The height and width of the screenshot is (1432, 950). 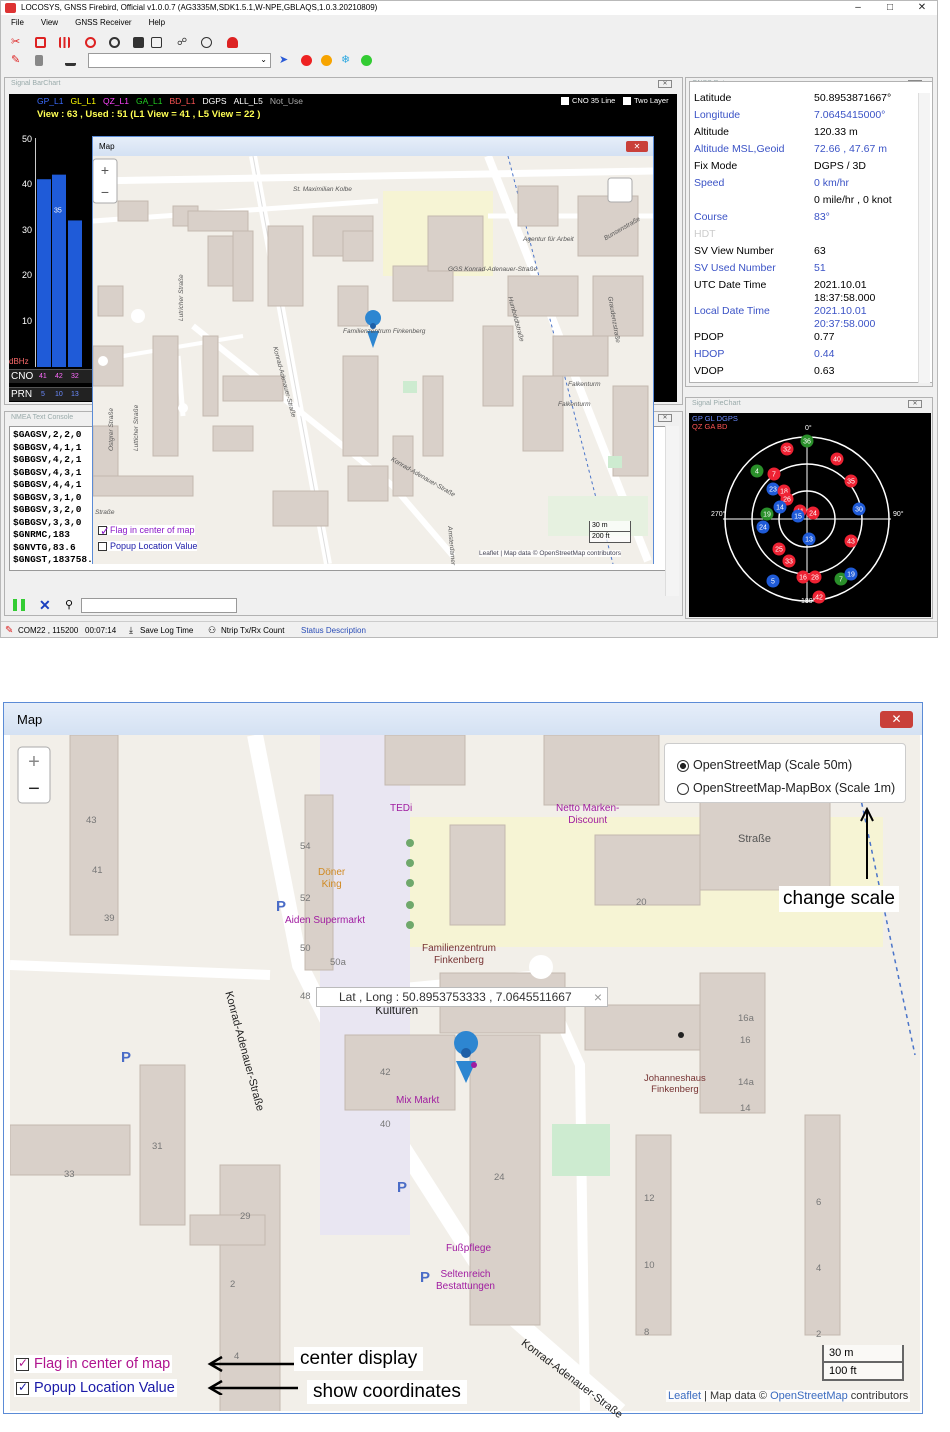 I want to click on gnss-value: 2021.10.01, so click(x=840, y=285).